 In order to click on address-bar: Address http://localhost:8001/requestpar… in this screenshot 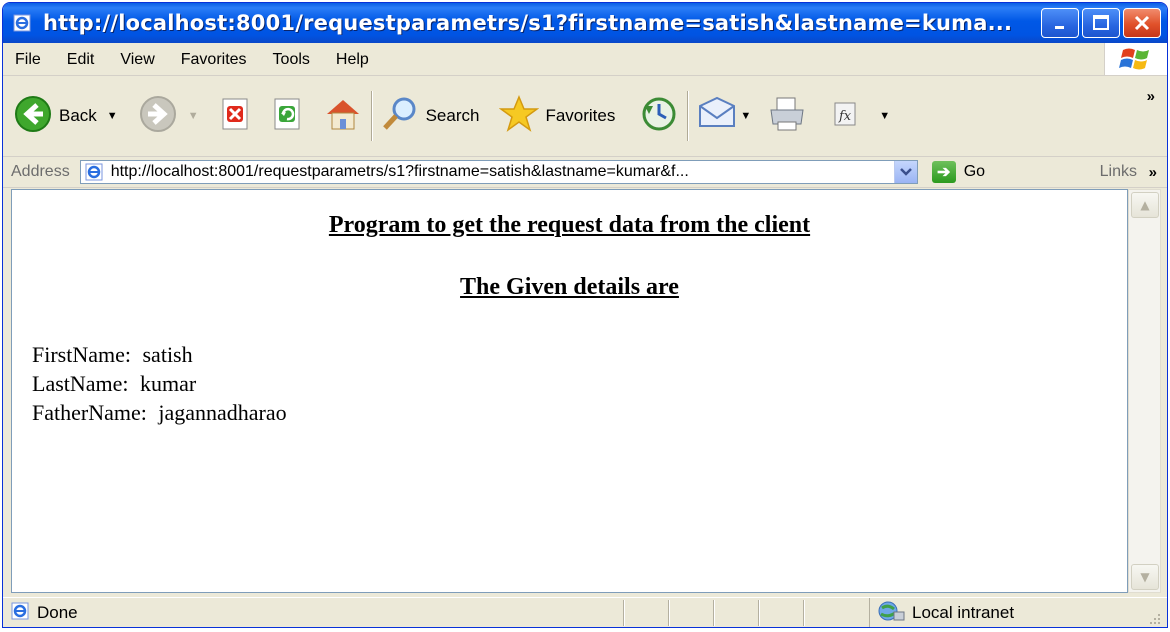, I will do `click(585, 172)`.